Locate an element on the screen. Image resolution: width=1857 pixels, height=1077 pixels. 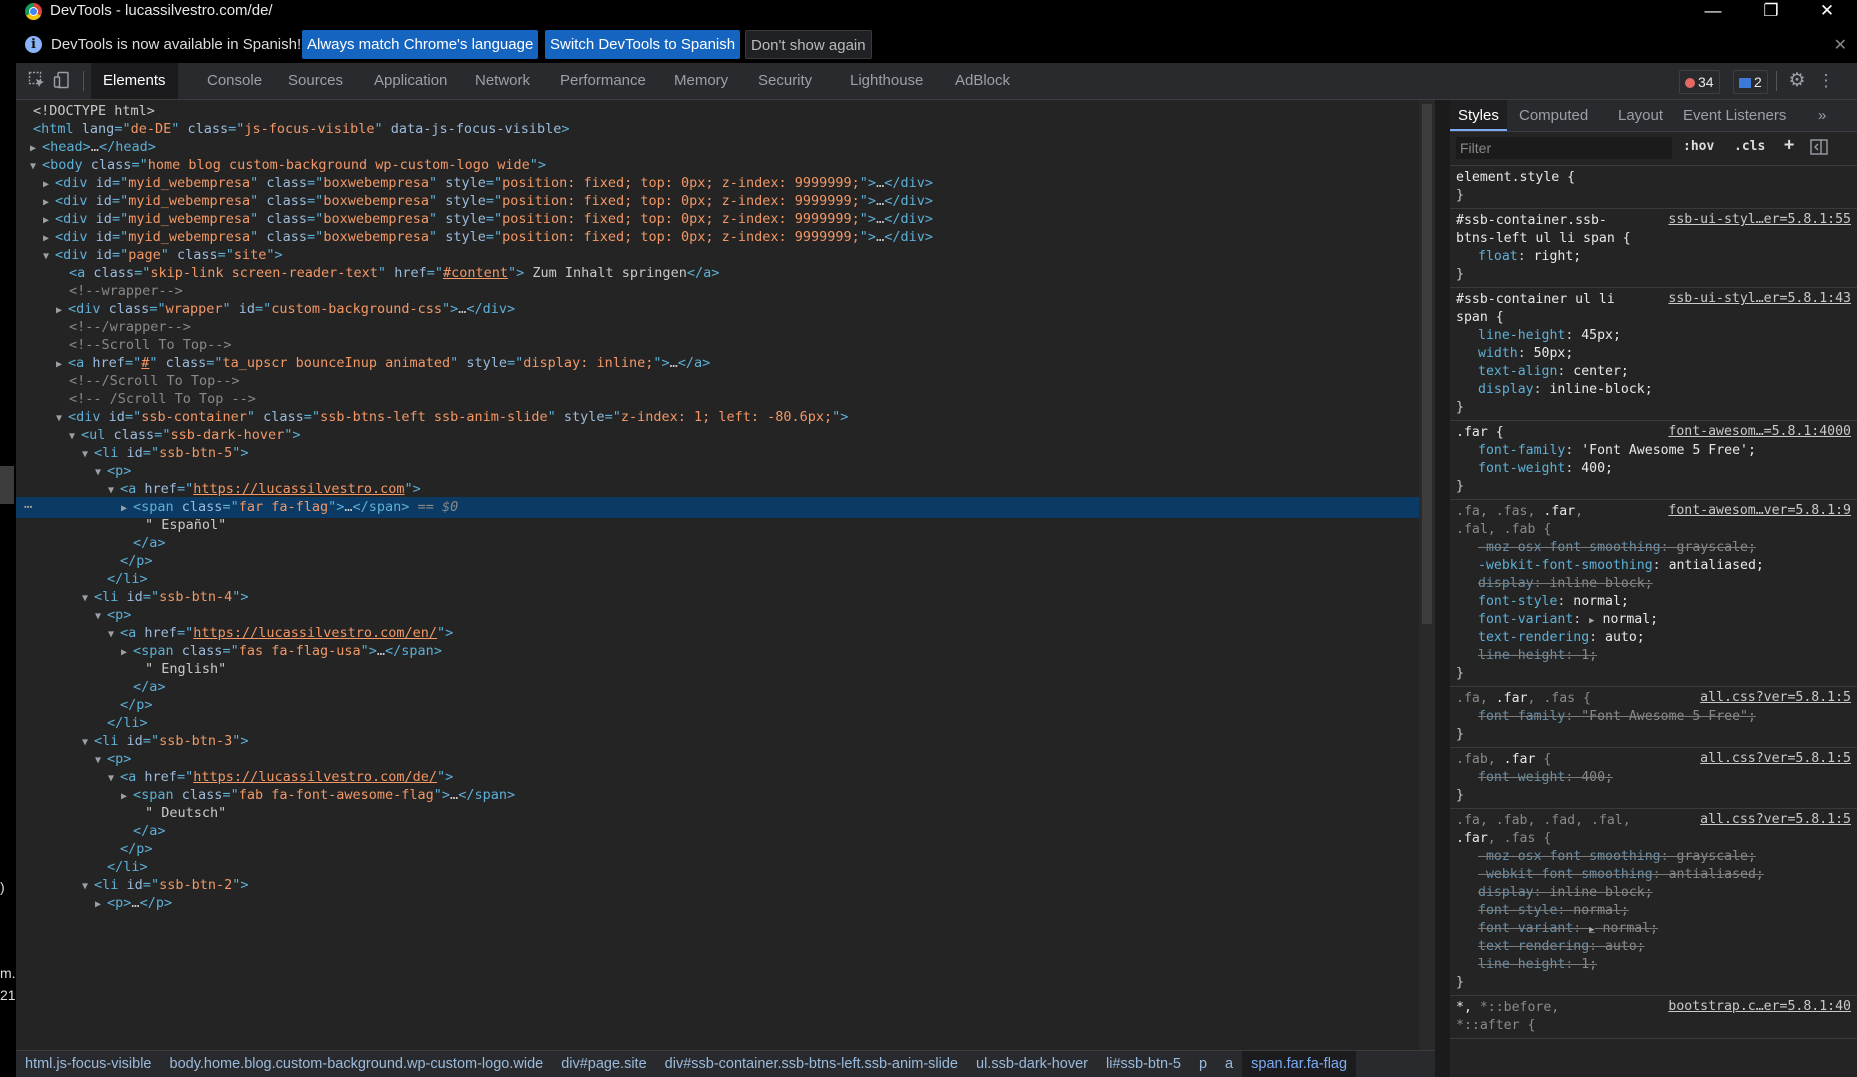
css-declaration-overridden: font-family: "Font Awesome 5 Free"; is located at coordinates (1654, 717).